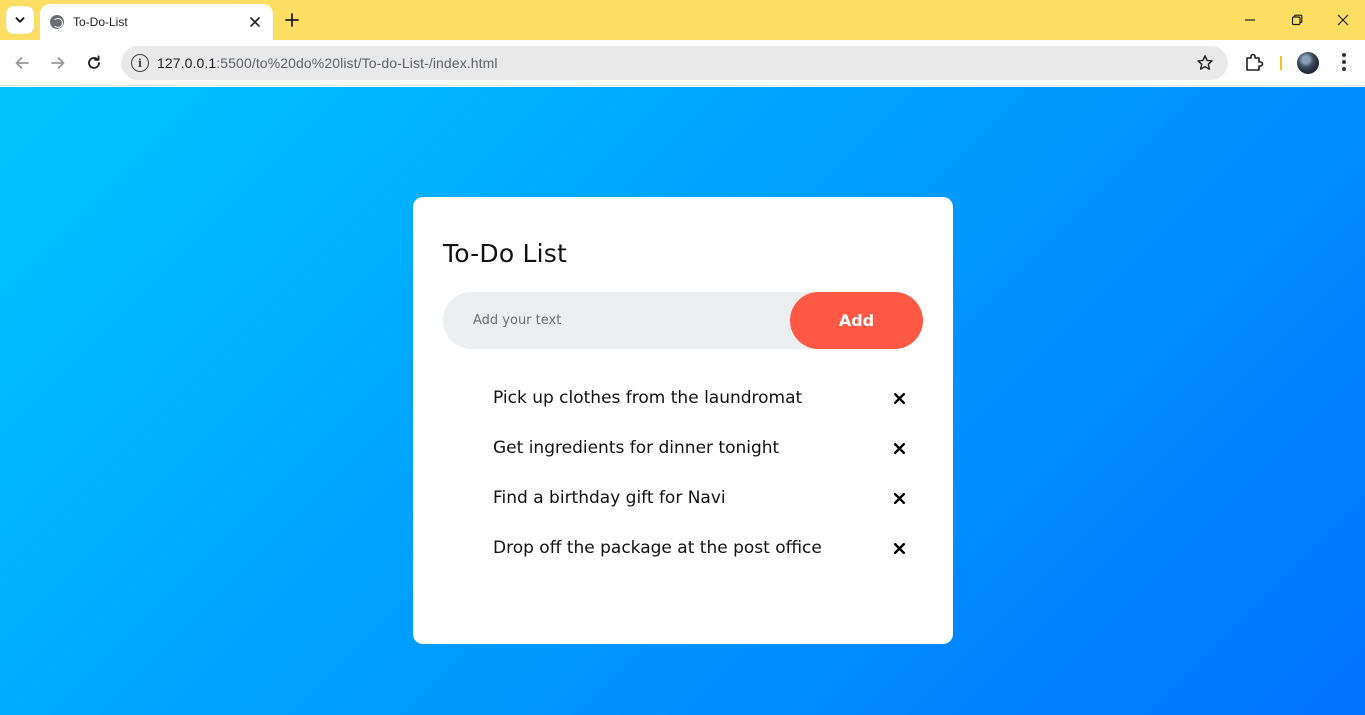  I want to click on task-item: Find a birthday gift for Navi, so click(683, 504).